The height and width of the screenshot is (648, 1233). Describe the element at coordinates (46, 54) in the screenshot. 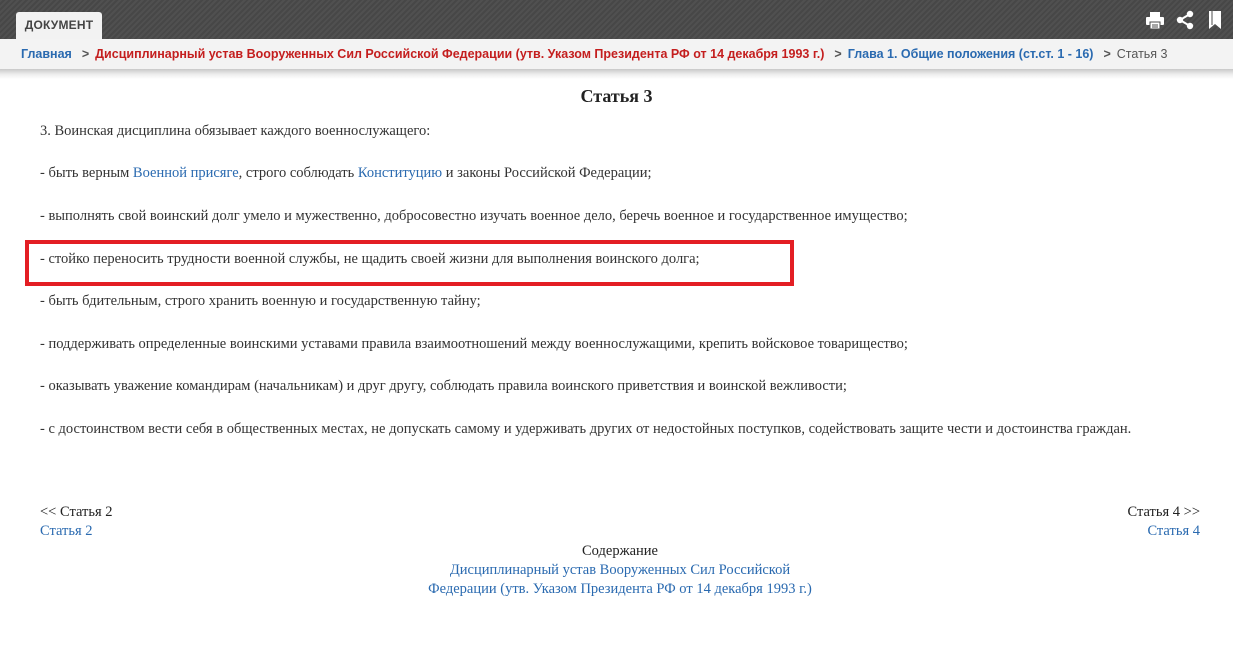

I see `breadcrumb-home: Главная` at that location.